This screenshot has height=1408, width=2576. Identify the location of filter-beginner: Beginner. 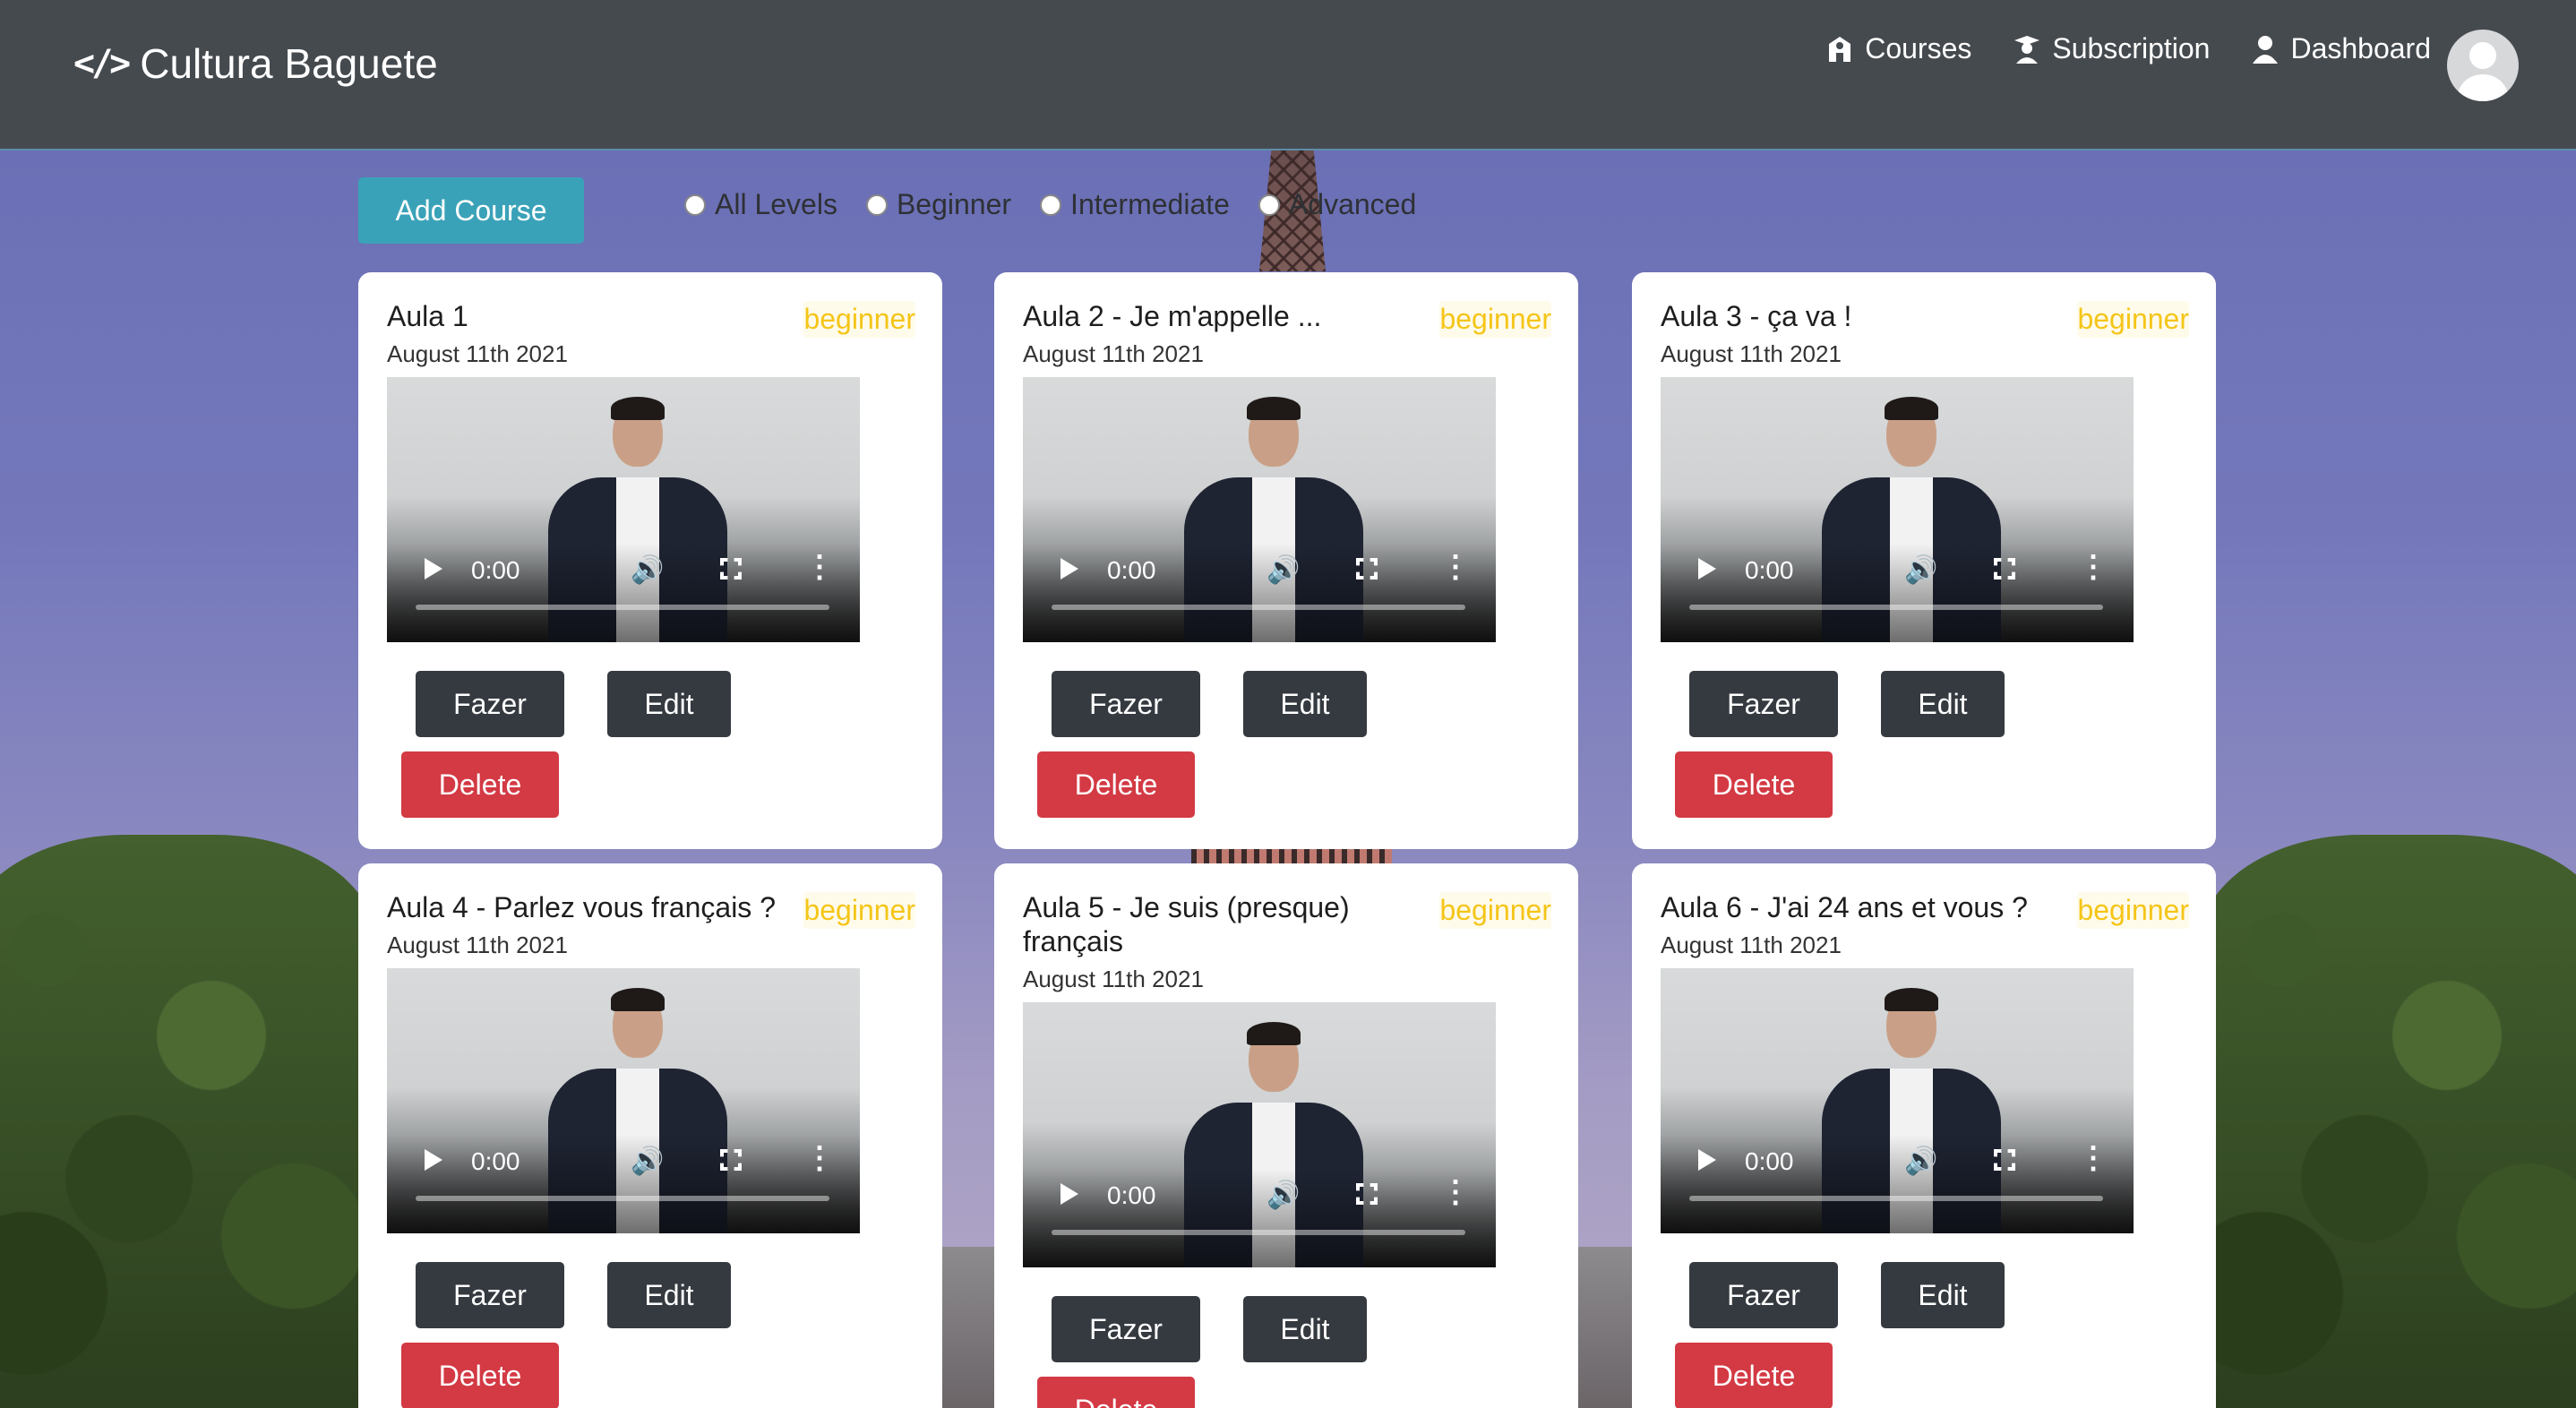
(938, 204).